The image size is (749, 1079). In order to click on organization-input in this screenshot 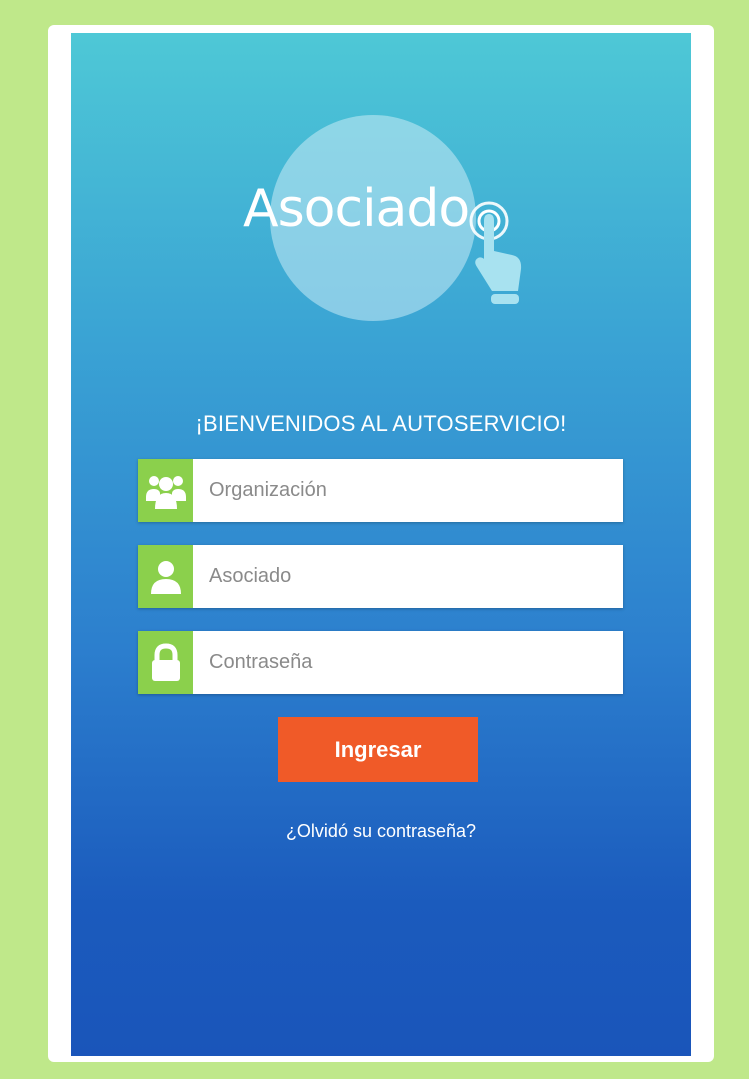, I will do `click(408, 490)`.